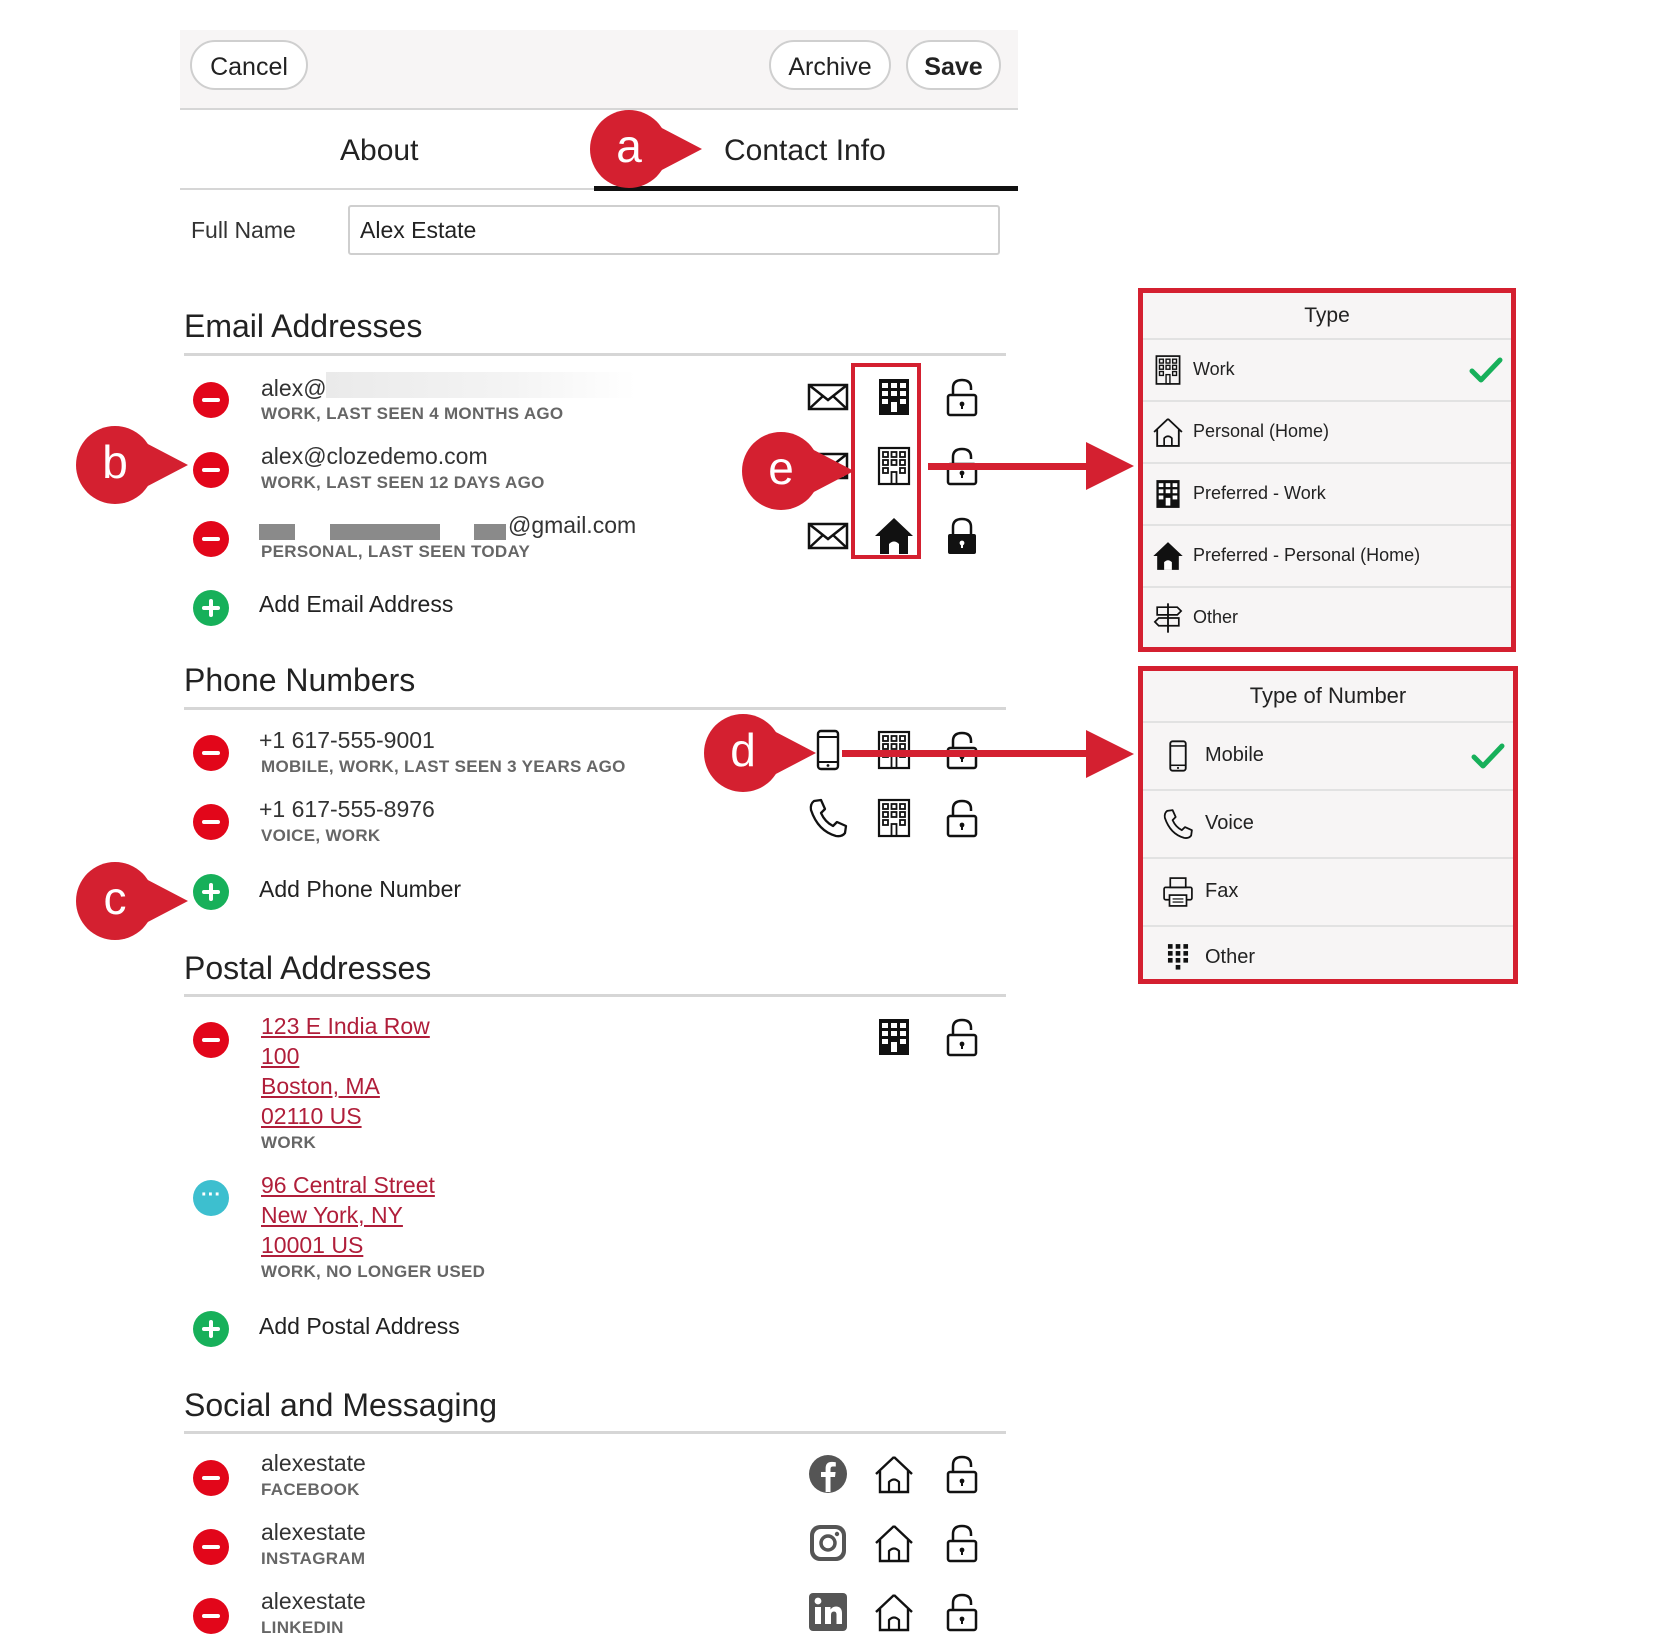  What do you see at coordinates (294, 388) in the screenshot?
I see `email-address: alex@` at bounding box center [294, 388].